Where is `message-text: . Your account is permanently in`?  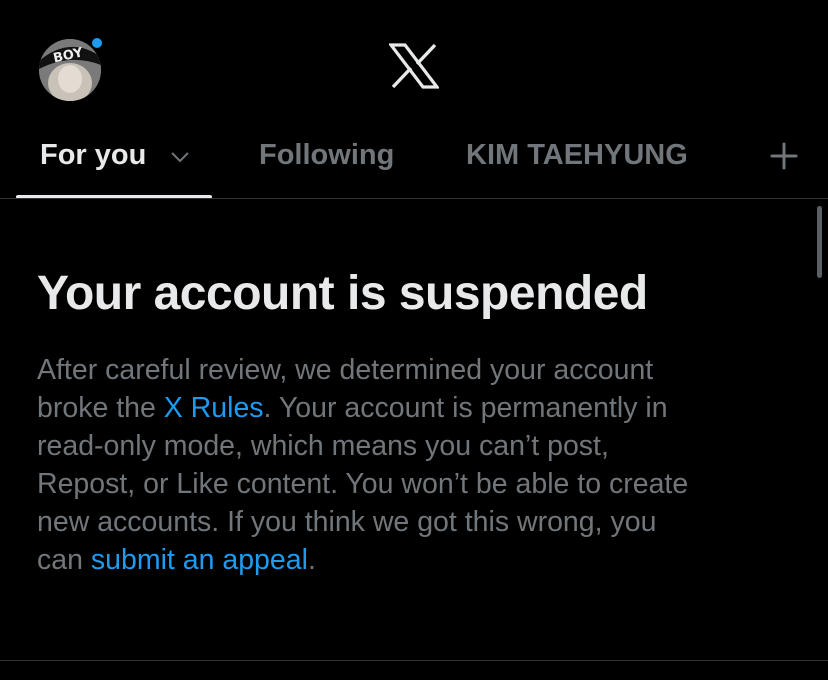 message-text: . Your account is permanently in is located at coordinates (465, 408).